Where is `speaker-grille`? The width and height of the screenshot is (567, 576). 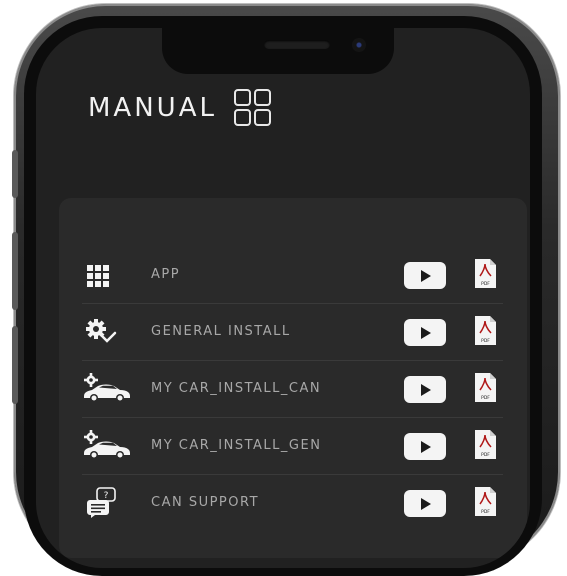
speaker-grille is located at coordinates (297, 44).